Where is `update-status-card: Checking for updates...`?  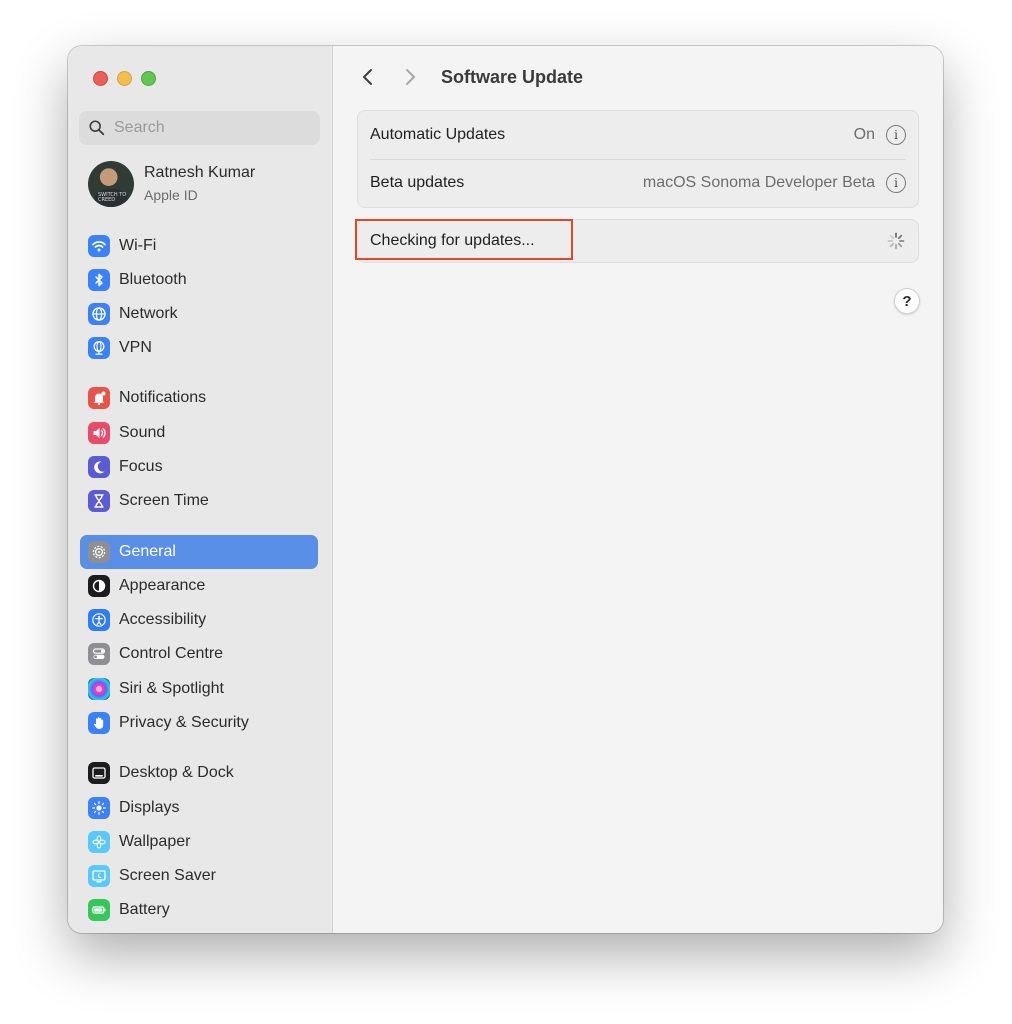 update-status-card: Checking for updates... is located at coordinates (638, 241).